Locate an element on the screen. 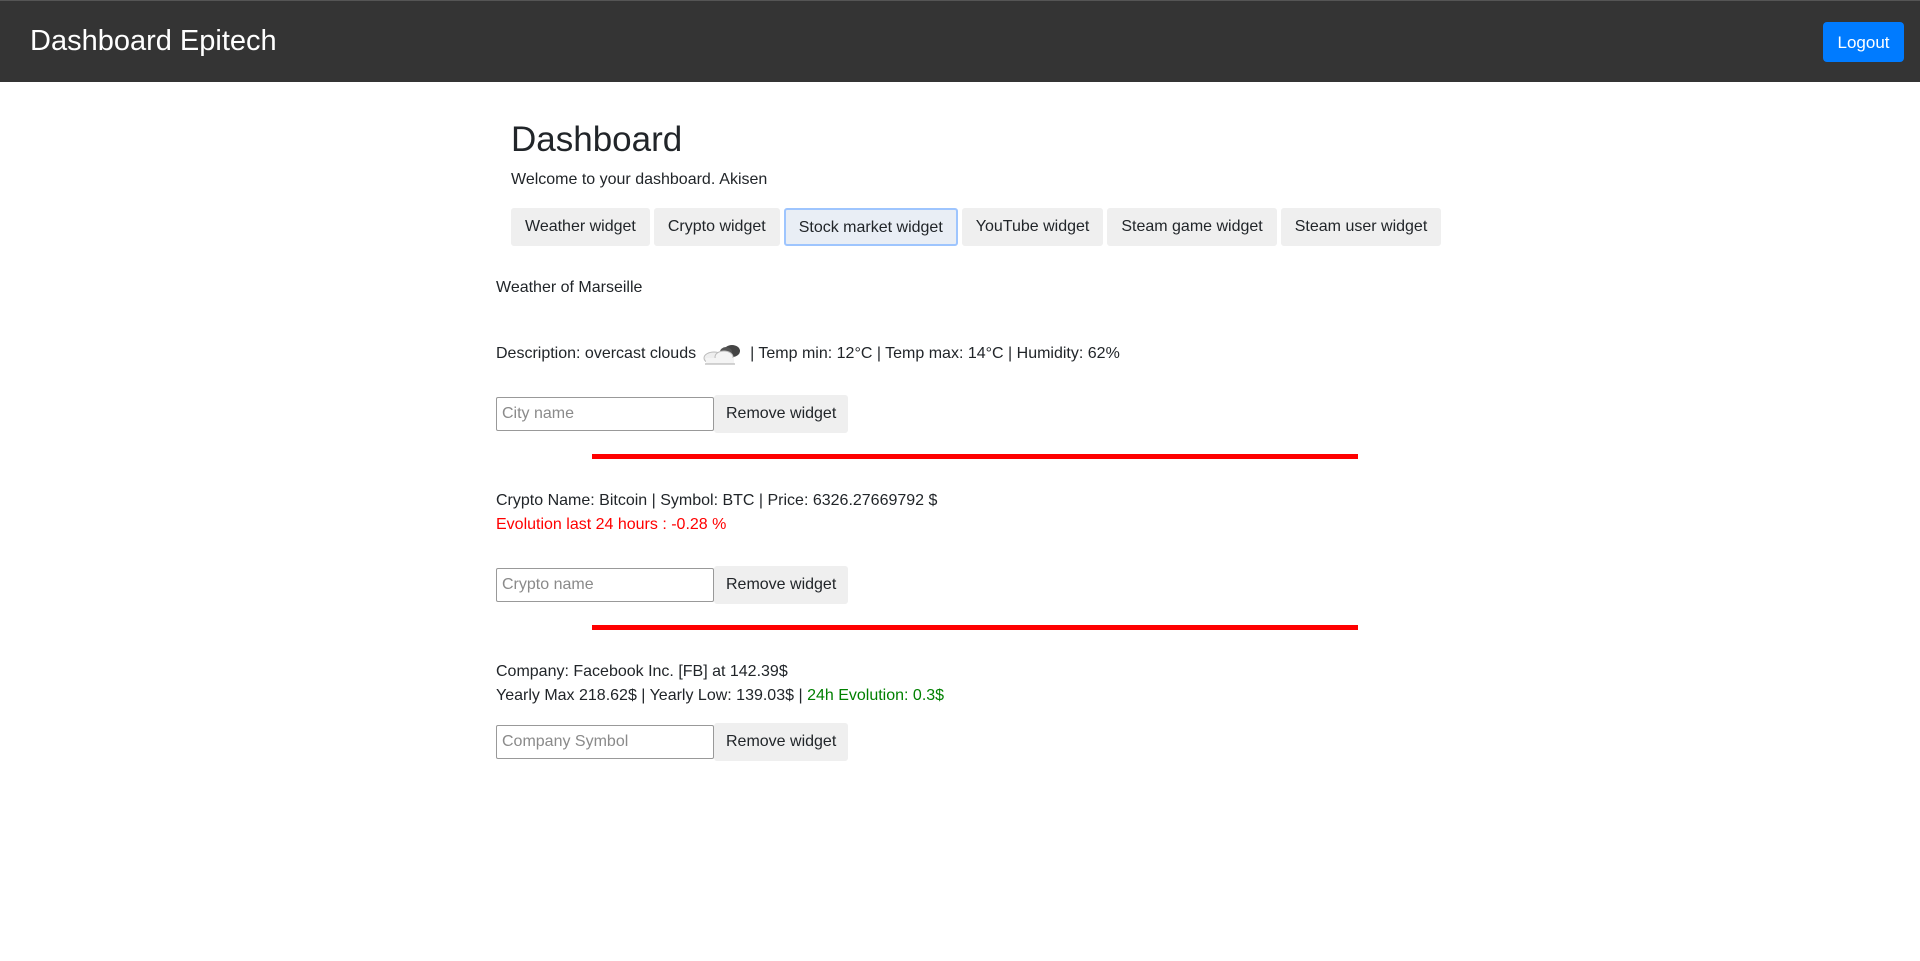  overcast-clouds-icon is located at coordinates (722, 354).